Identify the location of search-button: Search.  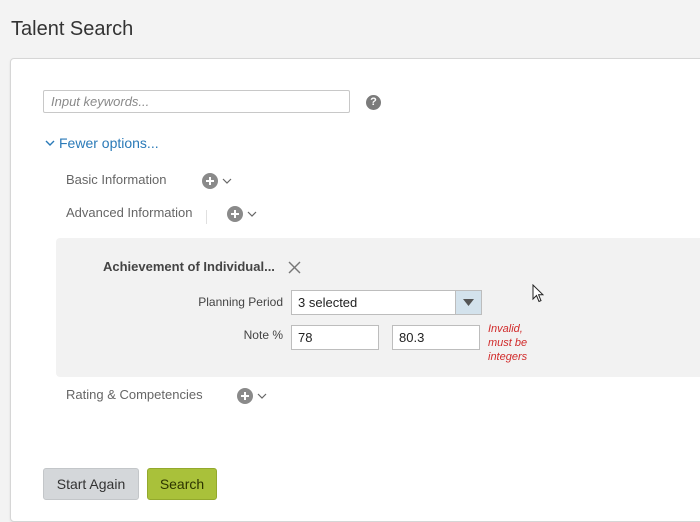
(182, 484).